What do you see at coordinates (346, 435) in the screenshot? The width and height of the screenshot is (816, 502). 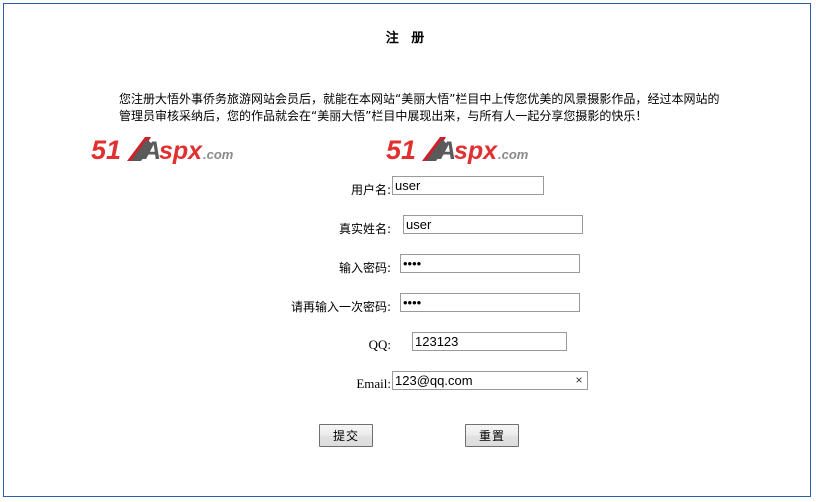 I see `submit-button: 提交` at bounding box center [346, 435].